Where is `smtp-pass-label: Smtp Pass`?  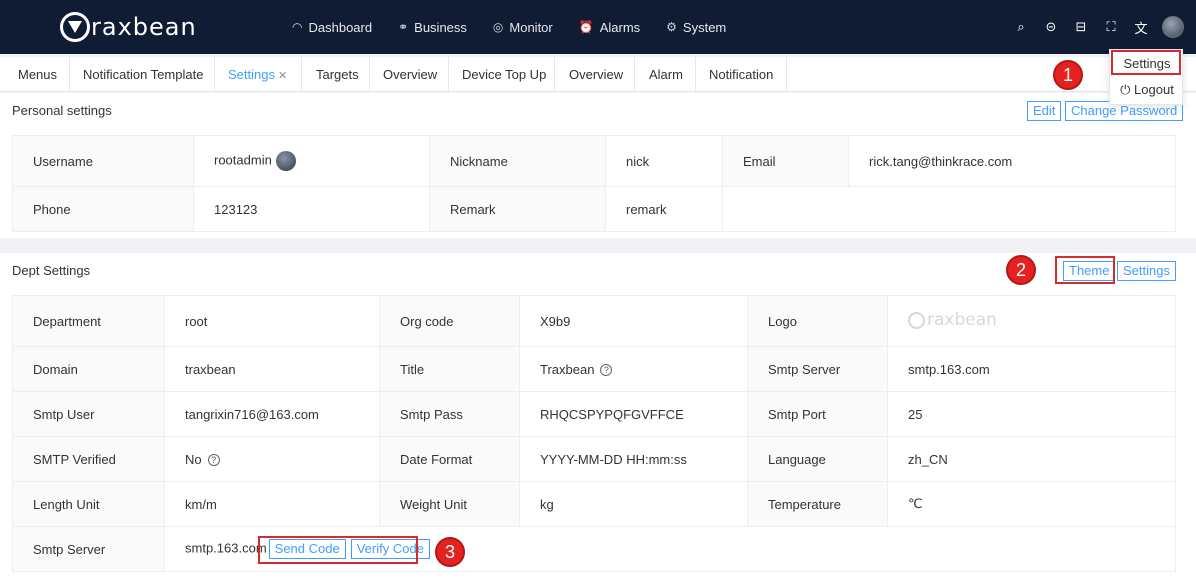 smtp-pass-label: Smtp Pass is located at coordinates (449, 414).